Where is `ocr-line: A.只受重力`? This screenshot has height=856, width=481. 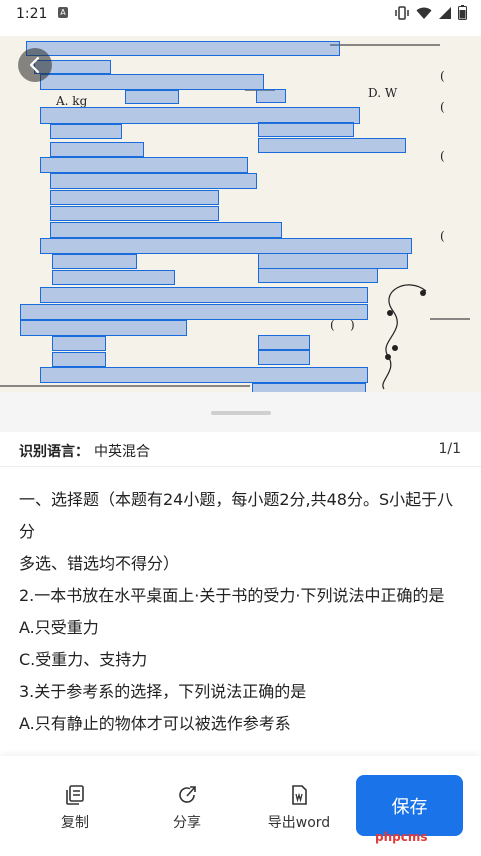
ocr-line: A.只受重力 is located at coordinates (59, 627).